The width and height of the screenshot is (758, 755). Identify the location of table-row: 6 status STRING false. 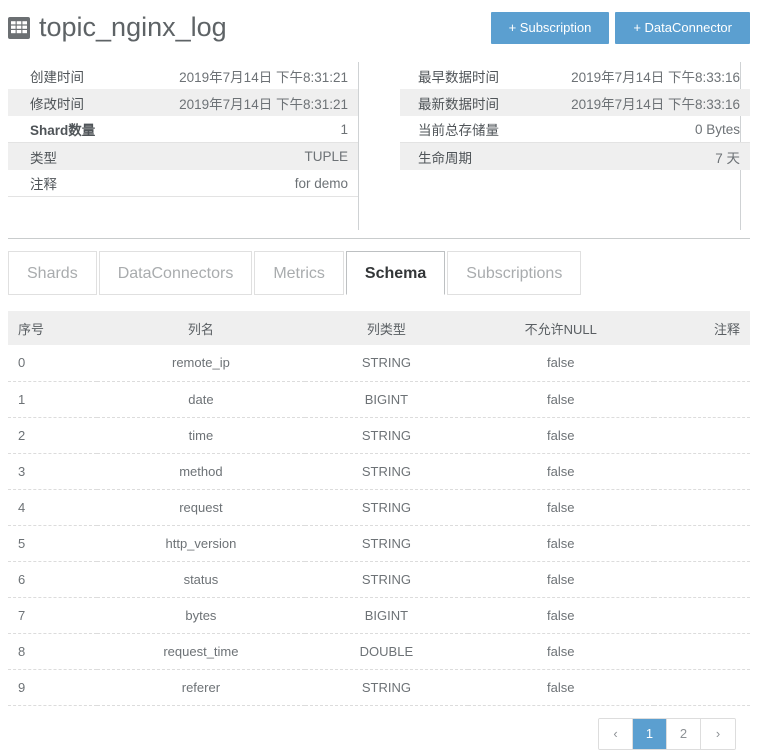
(379, 579).